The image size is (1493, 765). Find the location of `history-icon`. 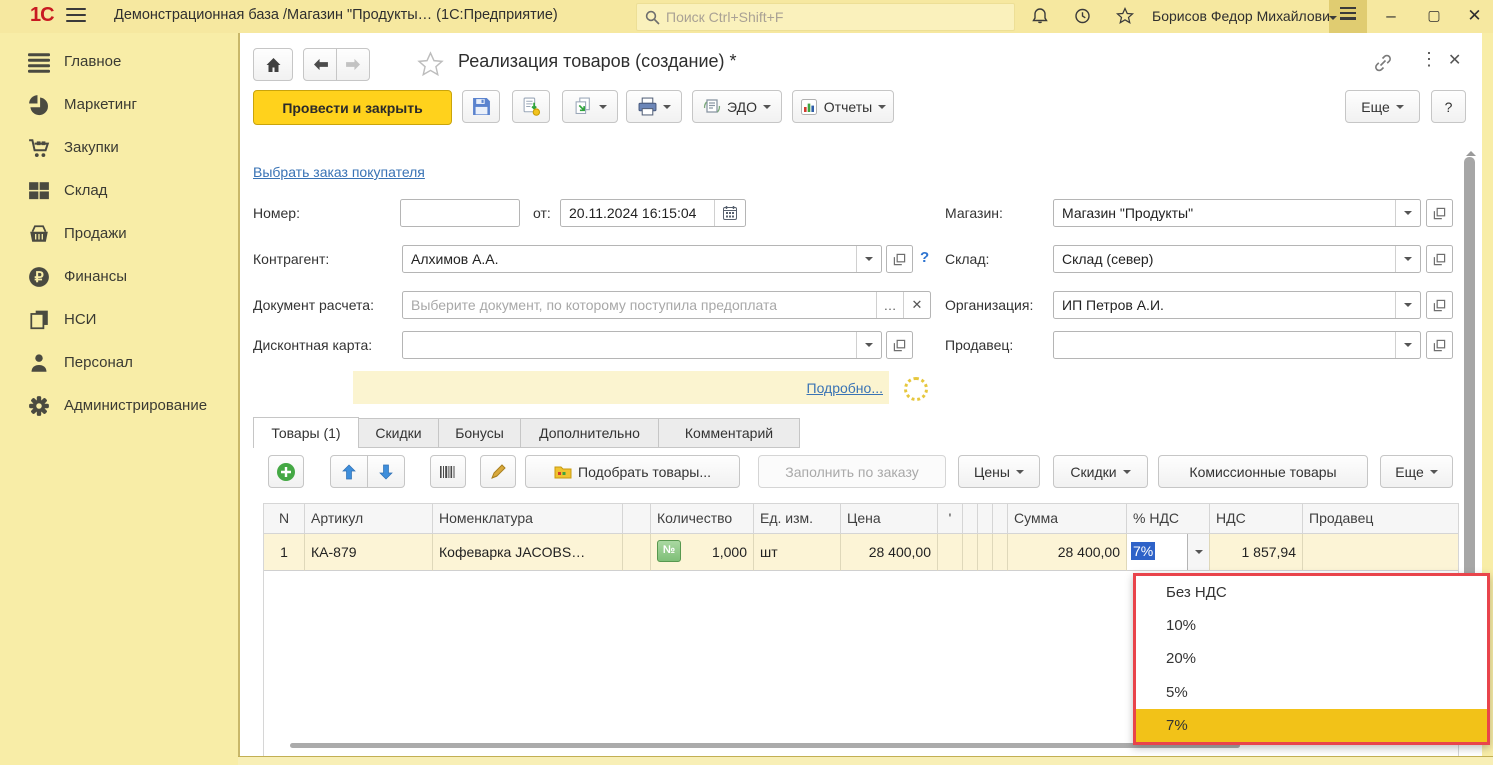

history-icon is located at coordinates (1083, 17).